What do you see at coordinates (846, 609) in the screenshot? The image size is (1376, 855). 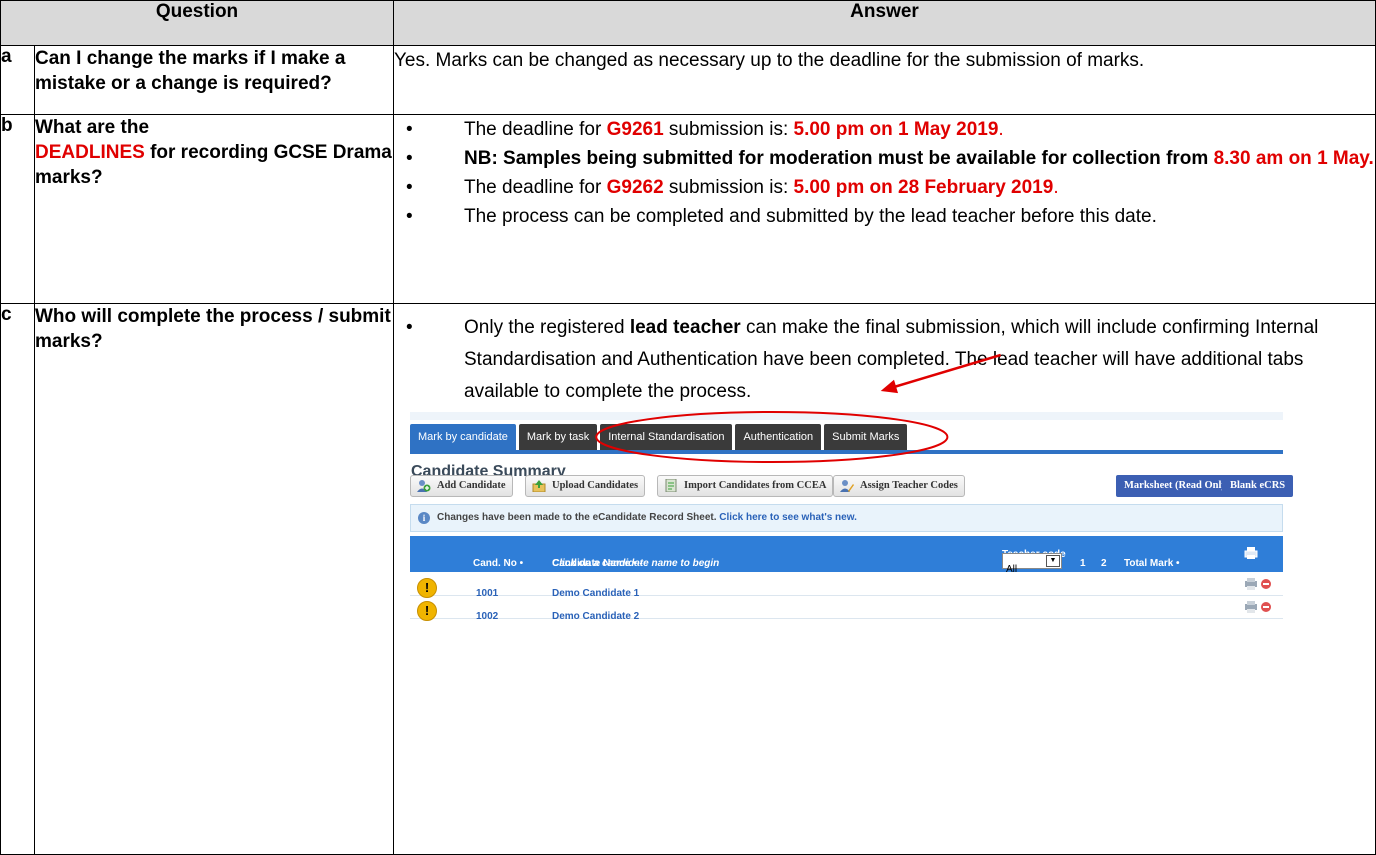 I see `table-row: ! 1002 Demo Candidate 2` at bounding box center [846, 609].